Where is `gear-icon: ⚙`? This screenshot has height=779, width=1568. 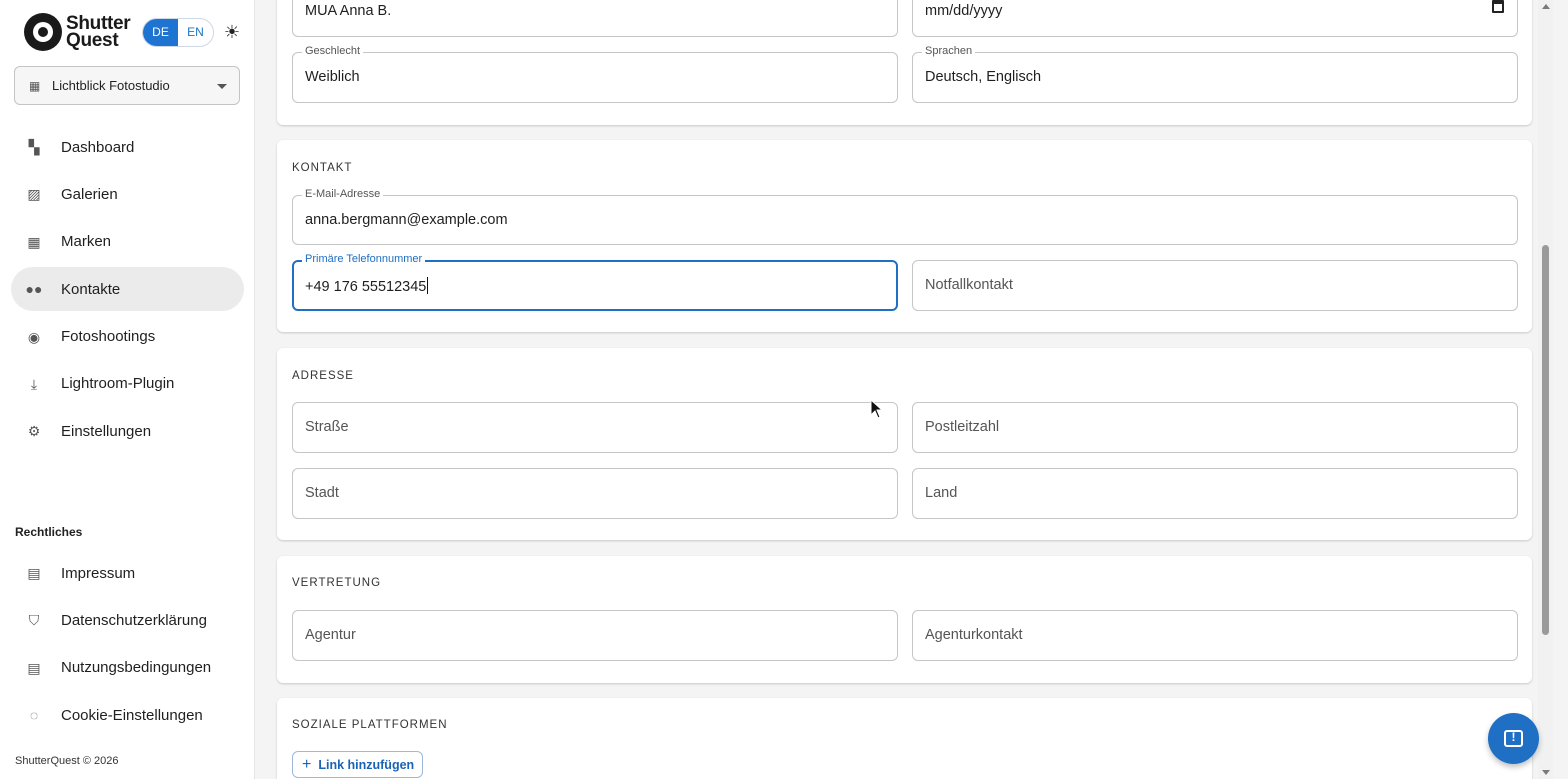
gear-icon: ⚙ is located at coordinates (34, 431).